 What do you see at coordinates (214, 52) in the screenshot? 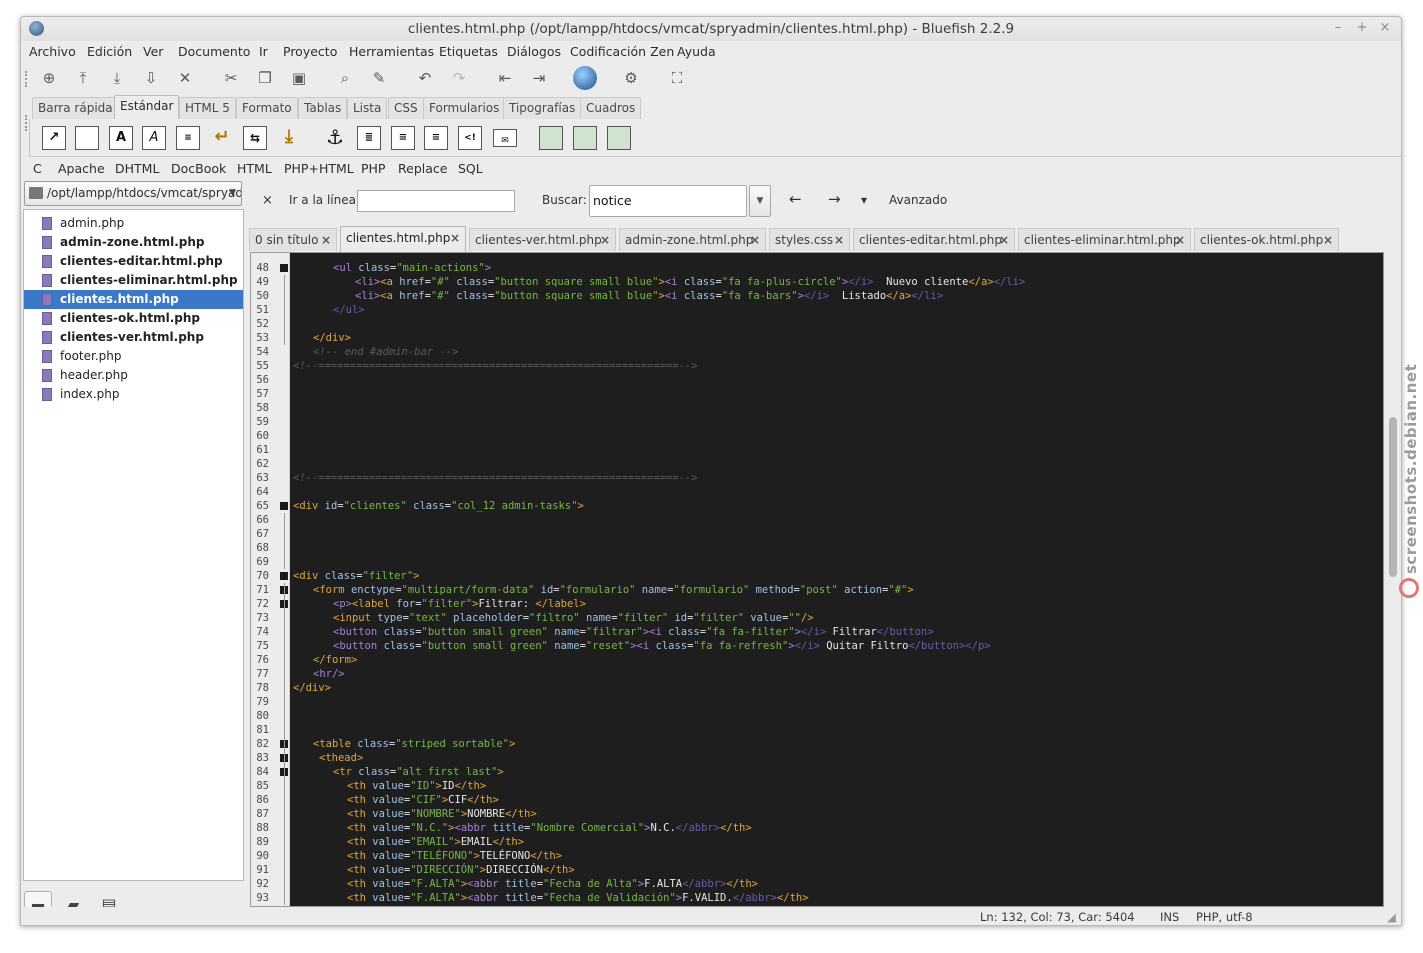
I see `menu-documento: Documento` at bounding box center [214, 52].